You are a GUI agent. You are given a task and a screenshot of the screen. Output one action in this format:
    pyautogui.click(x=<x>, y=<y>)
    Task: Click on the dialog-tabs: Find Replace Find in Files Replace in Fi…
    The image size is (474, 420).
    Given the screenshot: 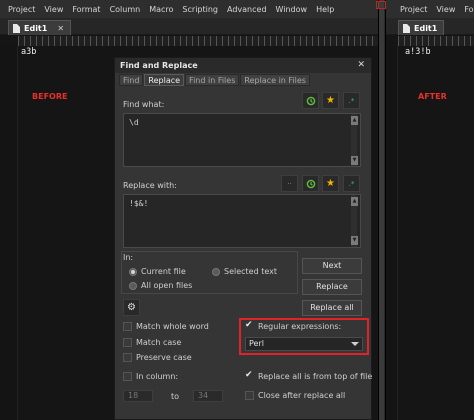 What is the action you would take?
    pyautogui.click(x=215, y=80)
    